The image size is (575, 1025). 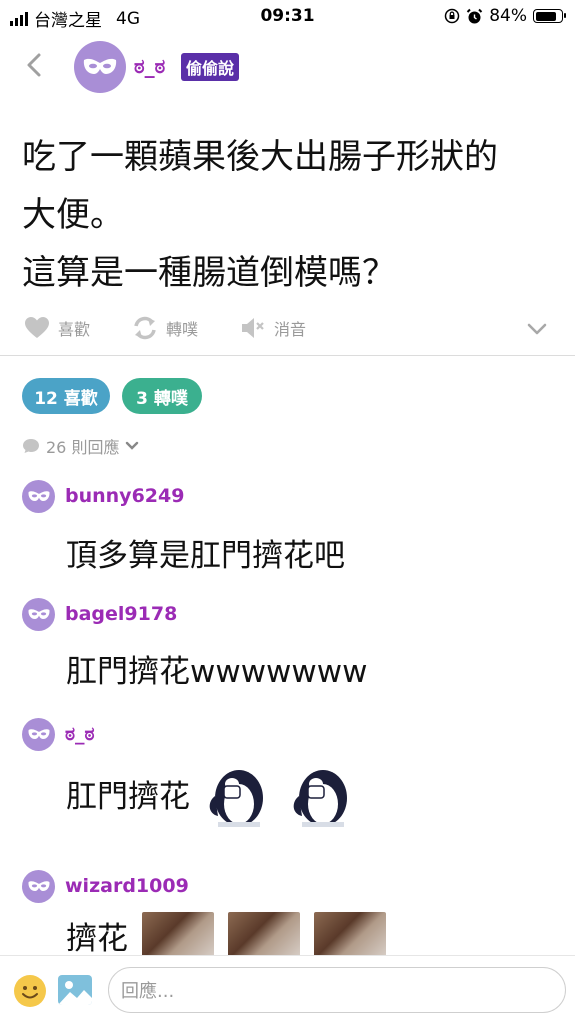 What do you see at coordinates (75, 993) in the screenshot?
I see `picture-icon` at bounding box center [75, 993].